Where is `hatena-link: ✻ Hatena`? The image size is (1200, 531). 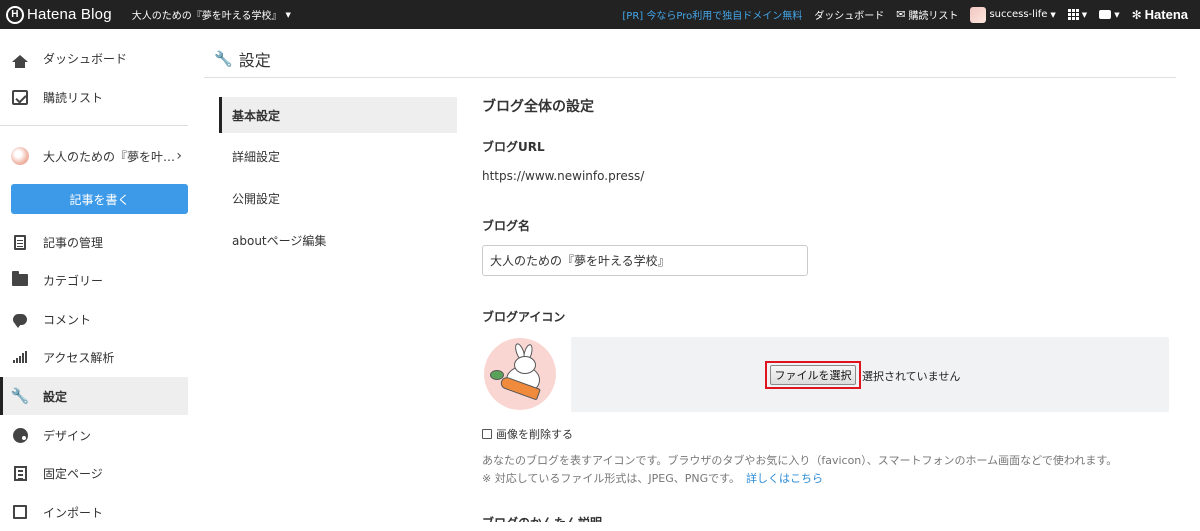 hatena-link: ✻ Hatena is located at coordinates (1160, 14).